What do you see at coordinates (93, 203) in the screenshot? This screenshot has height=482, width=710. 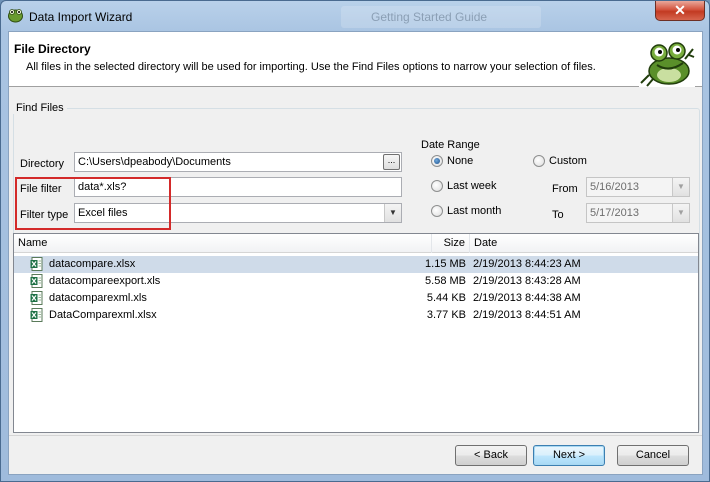 I see `annotation-highlight-box` at bounding box center [93, 203].